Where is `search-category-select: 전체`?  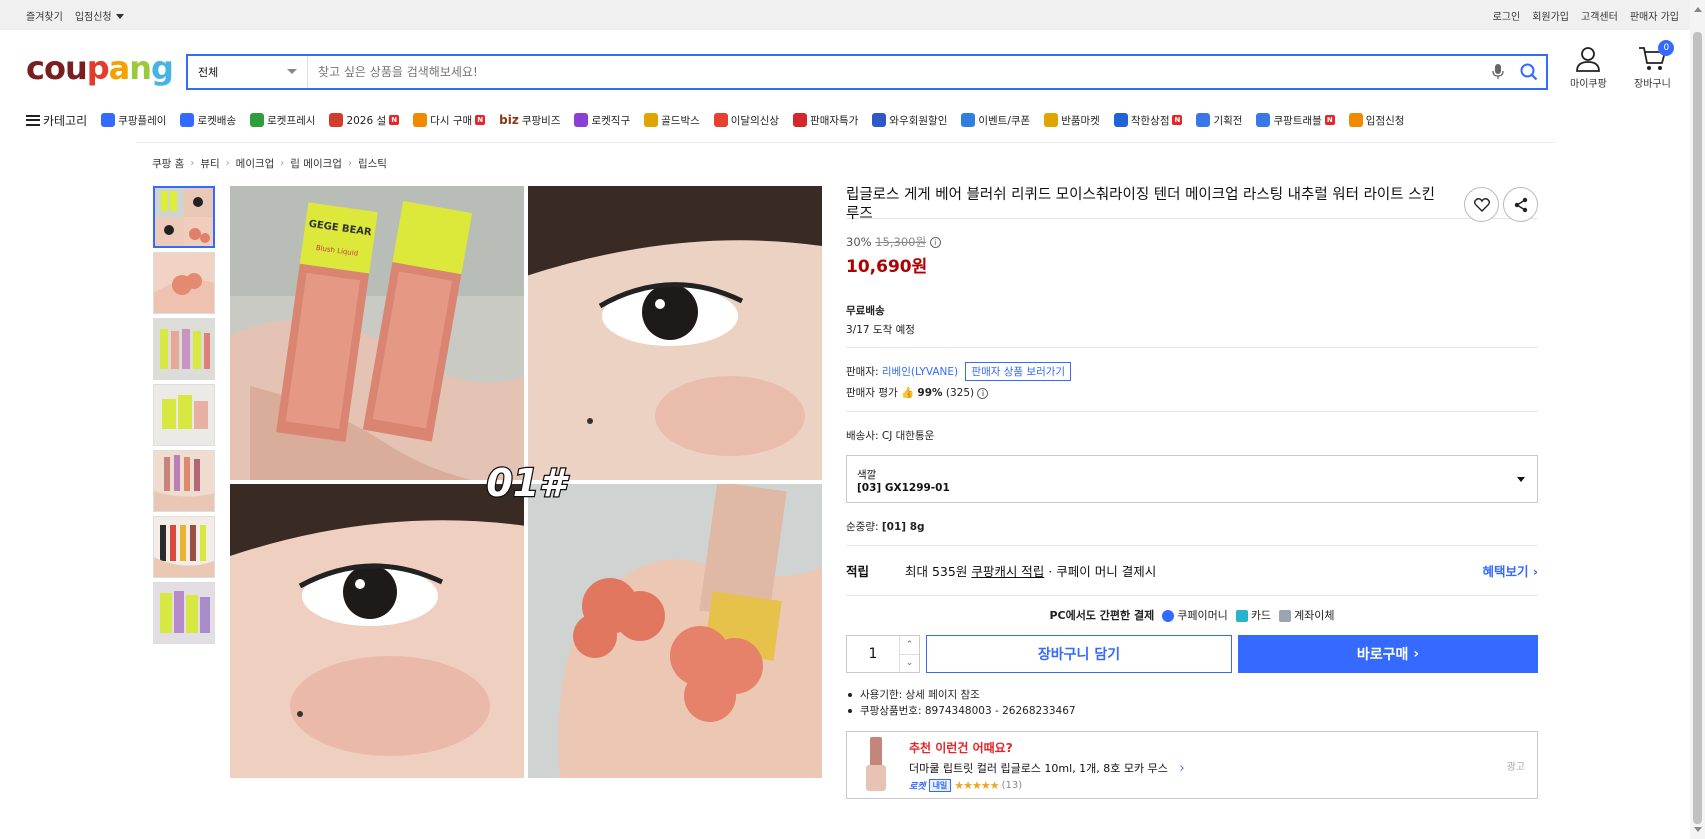
search-category-select: 전체 is located at coordinates (248, 72).